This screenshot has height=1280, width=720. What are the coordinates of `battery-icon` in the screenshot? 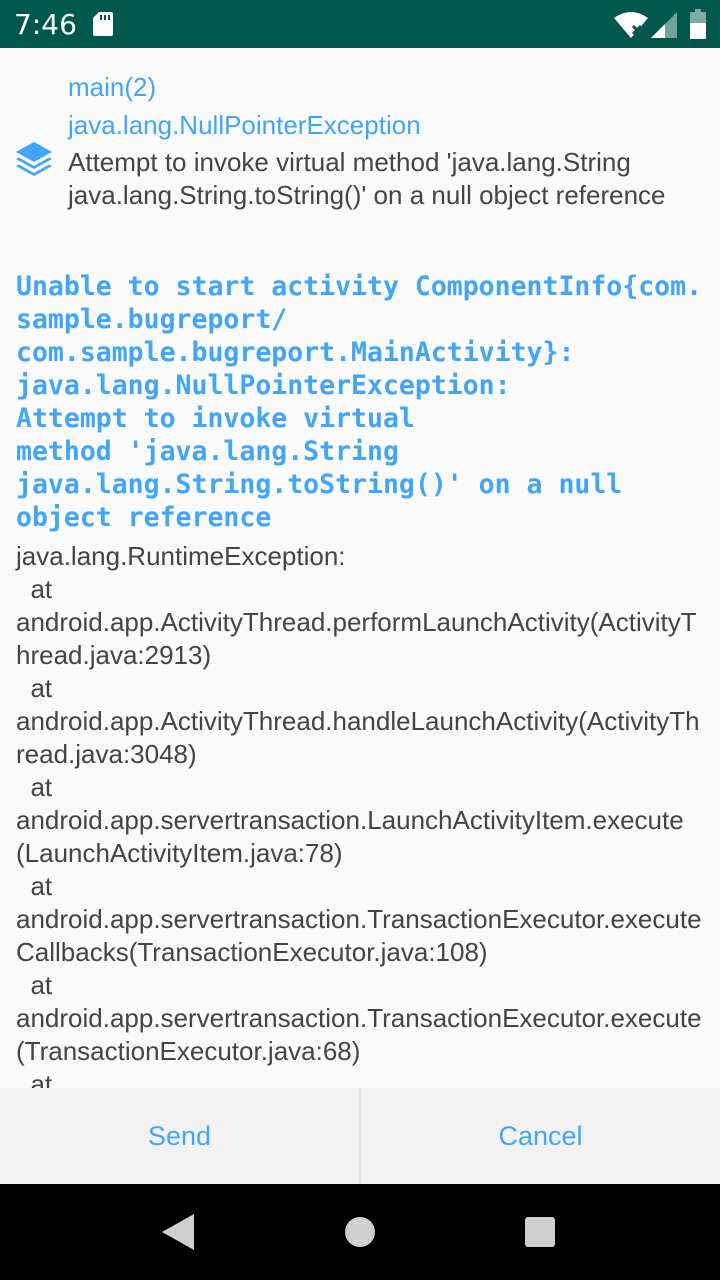 It's located at (698, 24).